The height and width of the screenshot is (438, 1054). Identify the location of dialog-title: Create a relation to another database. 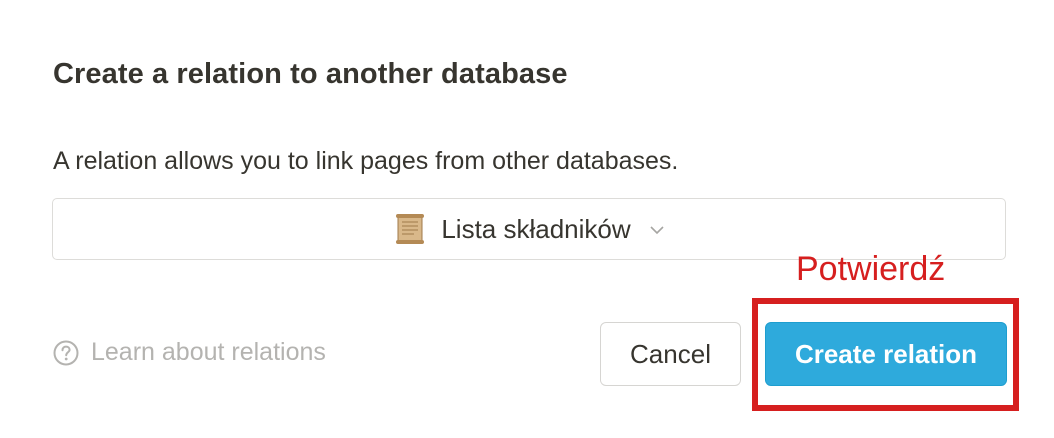
(310, 74).